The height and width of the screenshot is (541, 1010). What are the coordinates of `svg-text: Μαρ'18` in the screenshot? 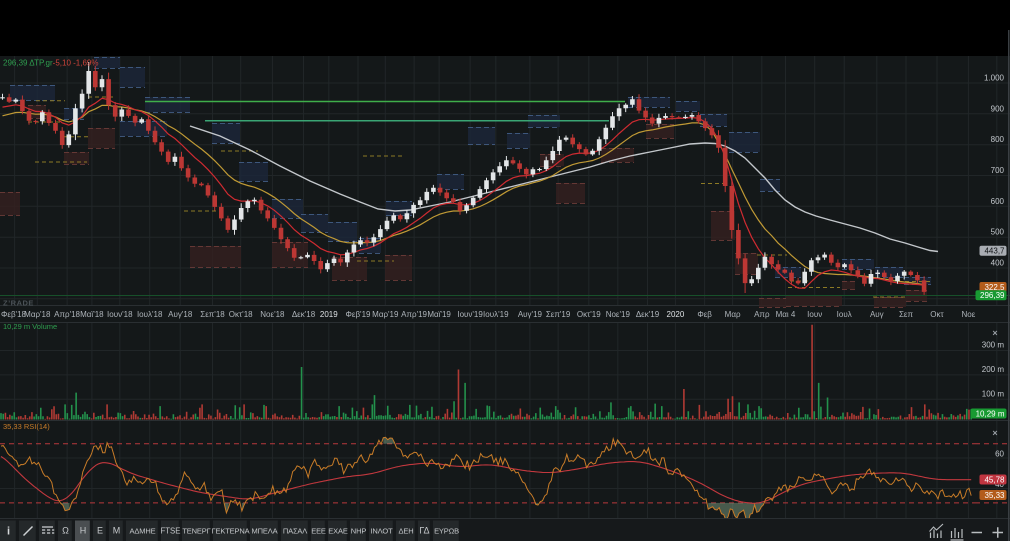 It's located at (37, 314).